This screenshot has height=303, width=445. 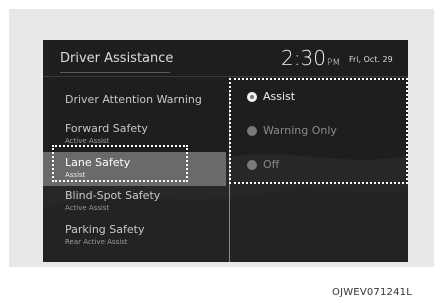 What do you see at coordinates (96, 242) in the screenshot?
I see `menu-item-sublabel: Rear Active Assist` at bounding box center [96, 242].